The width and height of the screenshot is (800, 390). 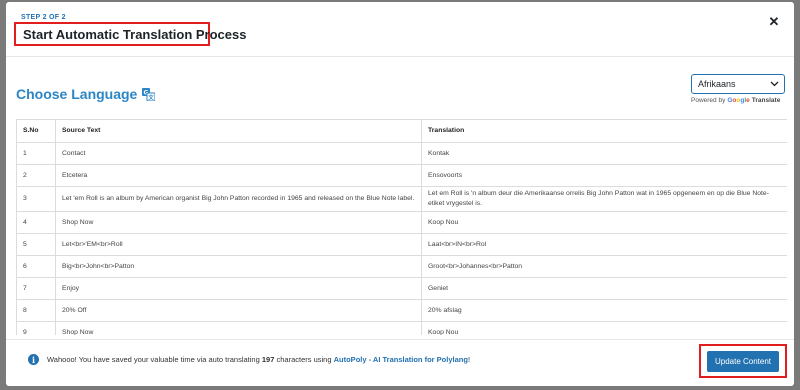 What do you see at coordinates (36, 222) in the screenshot?
I see `row-number: 4` at bounding box center [36, 222].